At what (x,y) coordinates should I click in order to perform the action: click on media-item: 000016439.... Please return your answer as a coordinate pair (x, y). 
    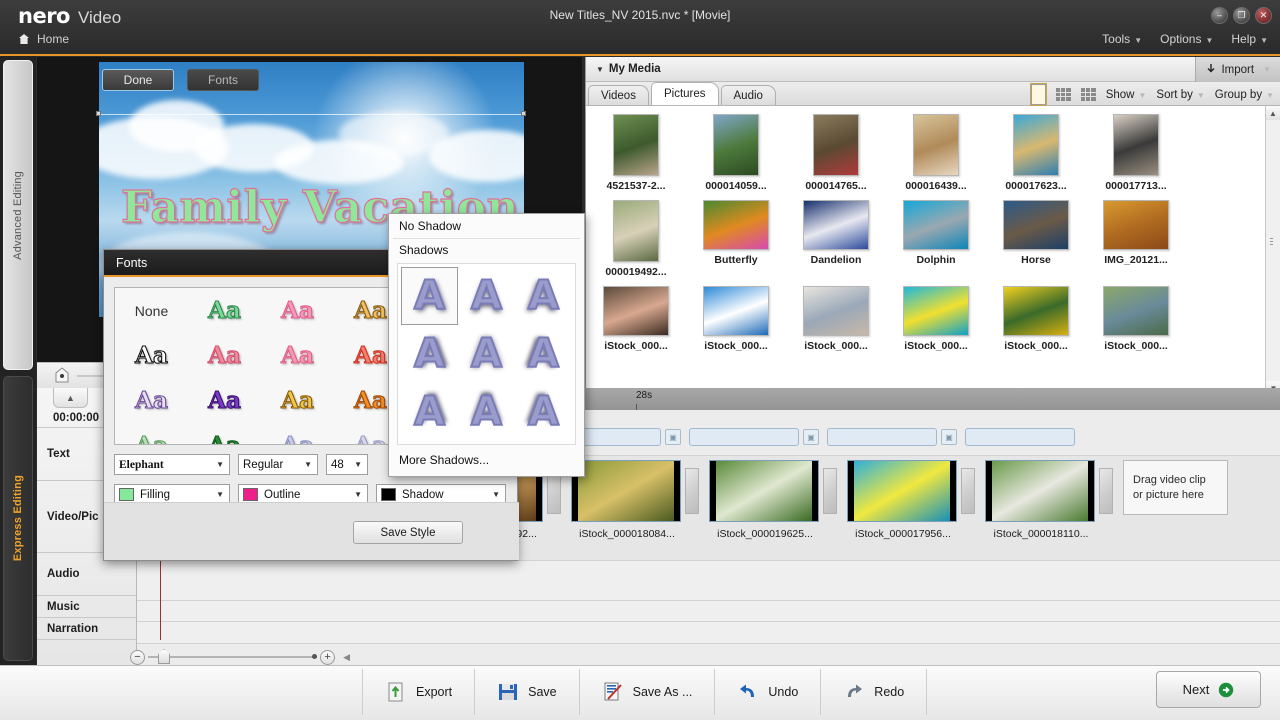
    Looking at the image, I should click on (936, 149).